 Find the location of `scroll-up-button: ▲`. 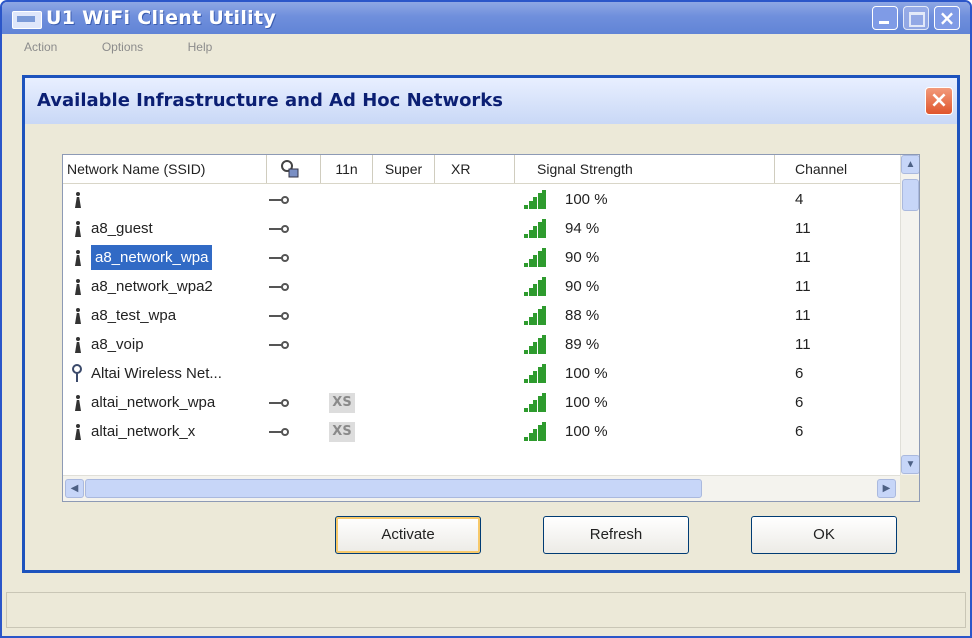

scroll-up-button: ▲ is located at coordinates (910, 164).